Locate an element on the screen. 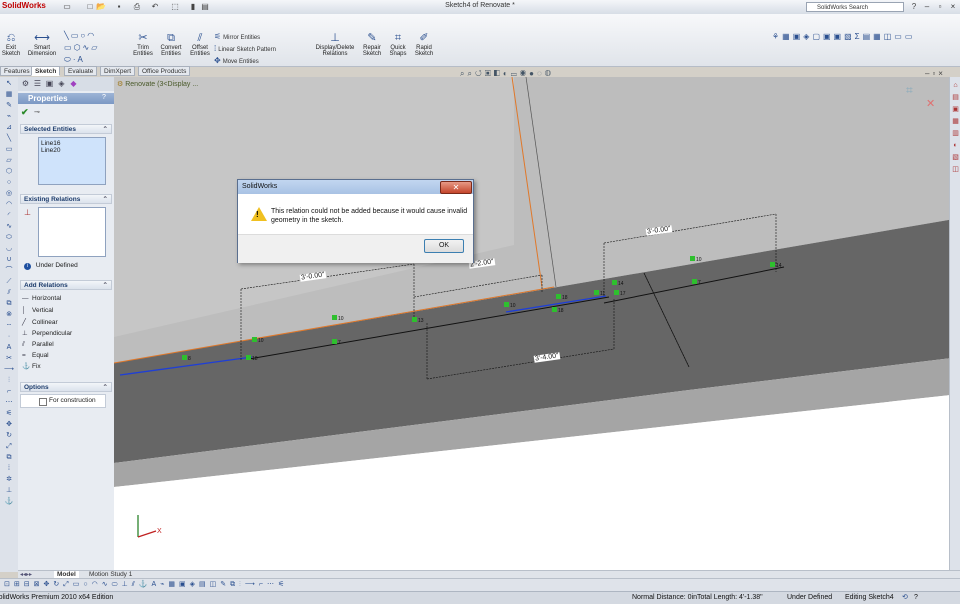  slot-icon: ▭ is located at coordinates (68, 47).